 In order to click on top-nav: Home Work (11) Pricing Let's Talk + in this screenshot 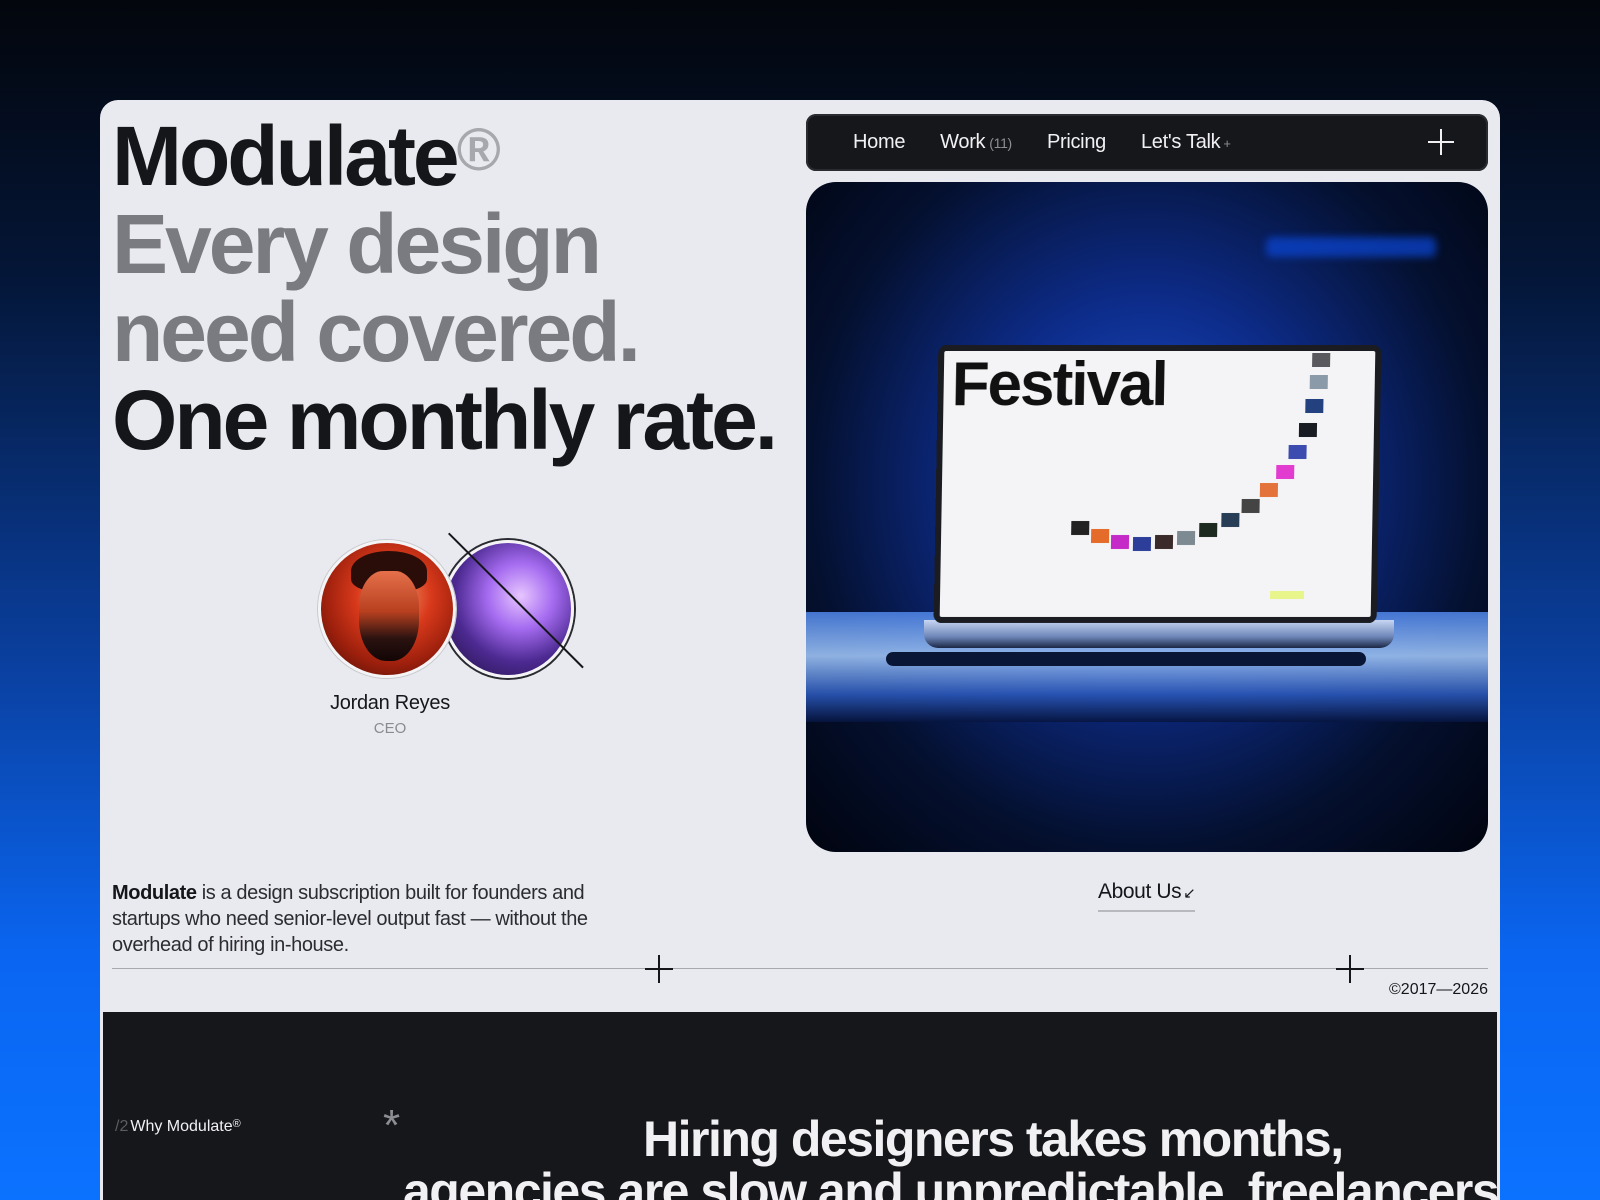, I will do `click(1147, 142)`.